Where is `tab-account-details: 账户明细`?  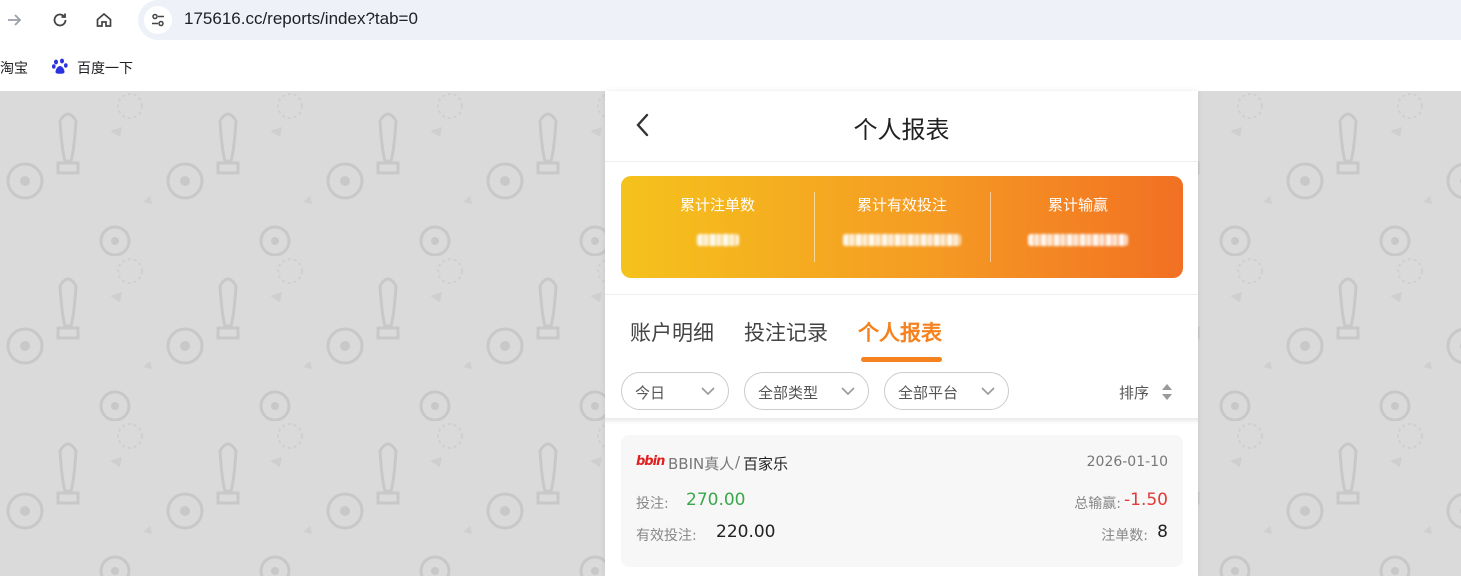
tab-account-details: 账户明细 is located at coordinates (672, 332).